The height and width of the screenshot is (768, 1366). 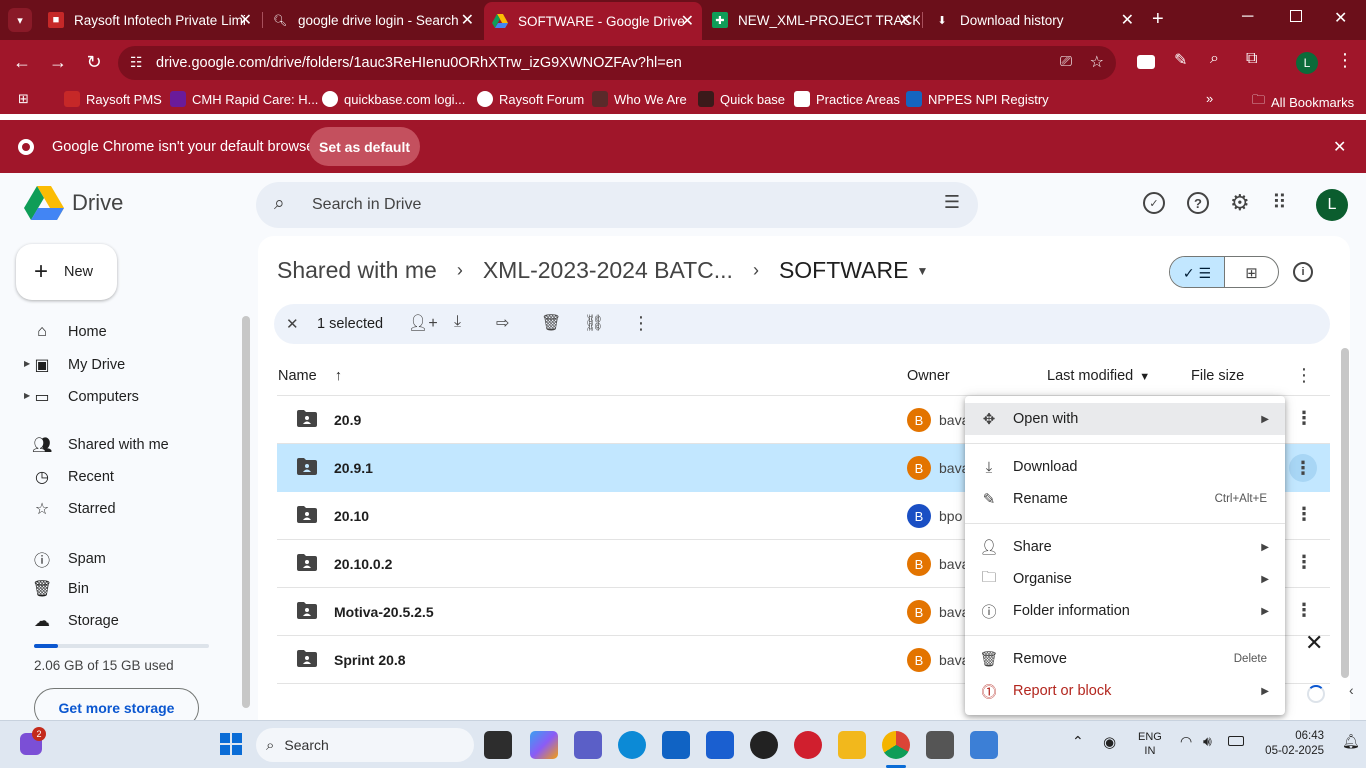 I want to click on browser-tab: 🔍︎ google drive login - Search ✕, so click(x=373, y=20).